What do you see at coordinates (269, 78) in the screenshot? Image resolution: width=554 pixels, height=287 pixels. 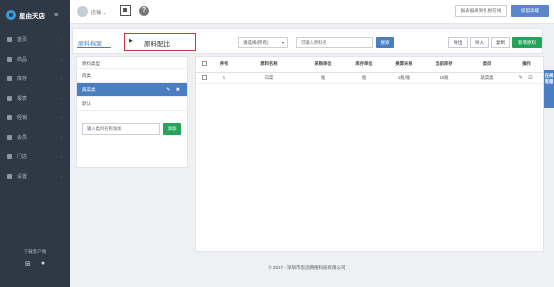 I see `cell-name: 白菜` at bounding box center [269, 78].